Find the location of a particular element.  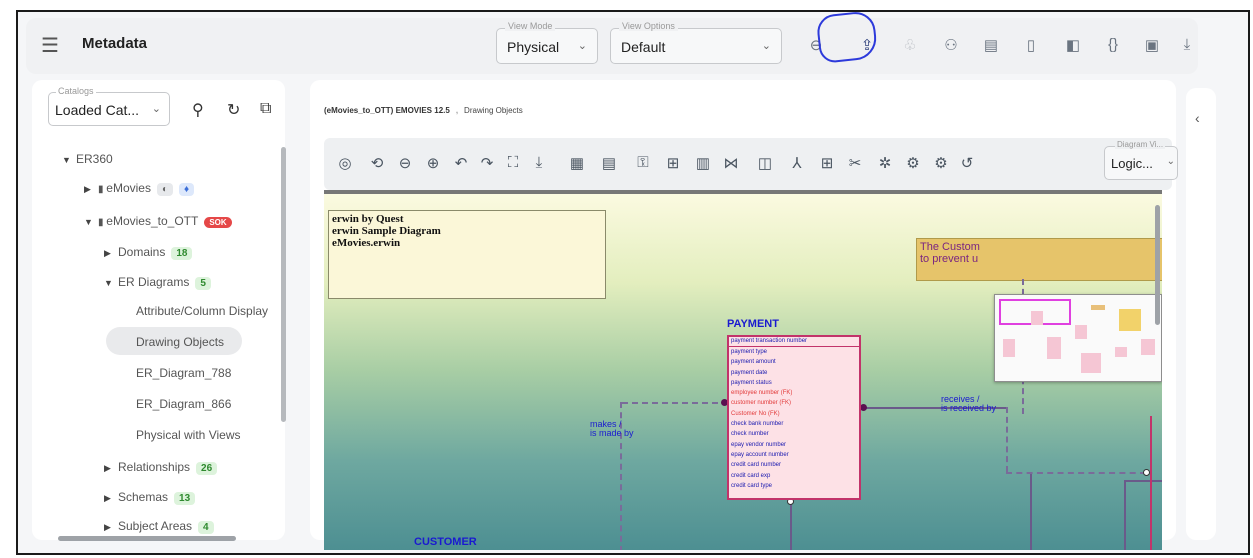

tree-item-er-diagram-866: ER_Diagram_866 is located at coordinates (183, 404).